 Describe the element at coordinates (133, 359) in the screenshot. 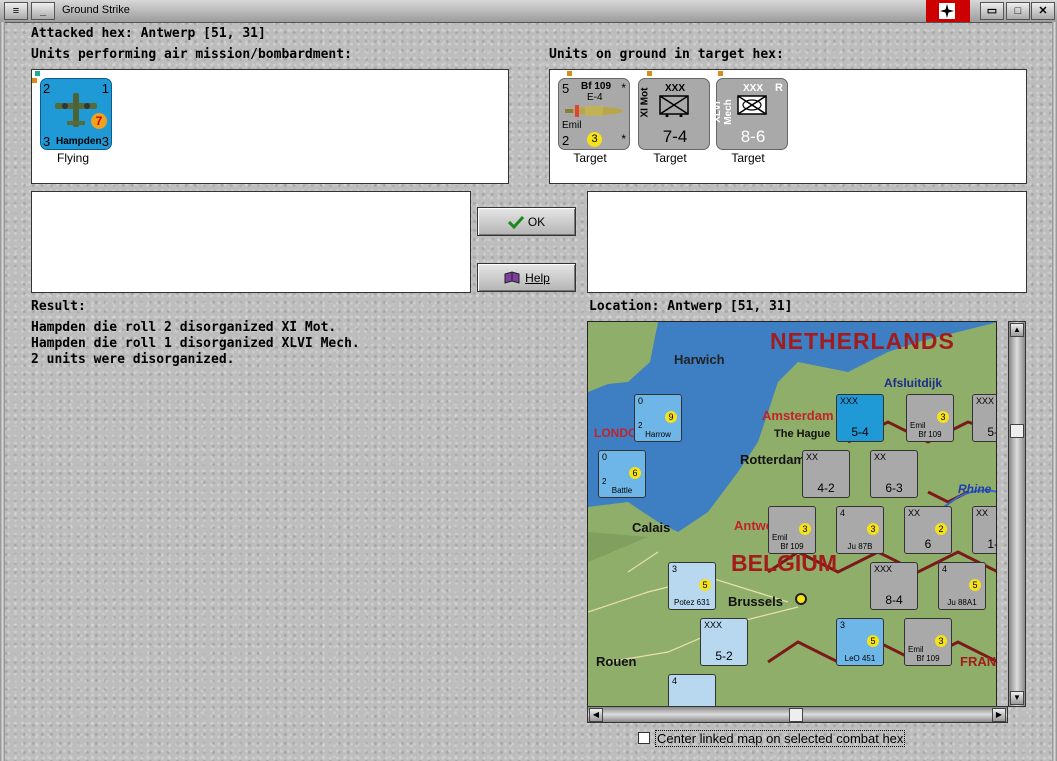

I see `result-line: 2 units were disorganized.` at that location.